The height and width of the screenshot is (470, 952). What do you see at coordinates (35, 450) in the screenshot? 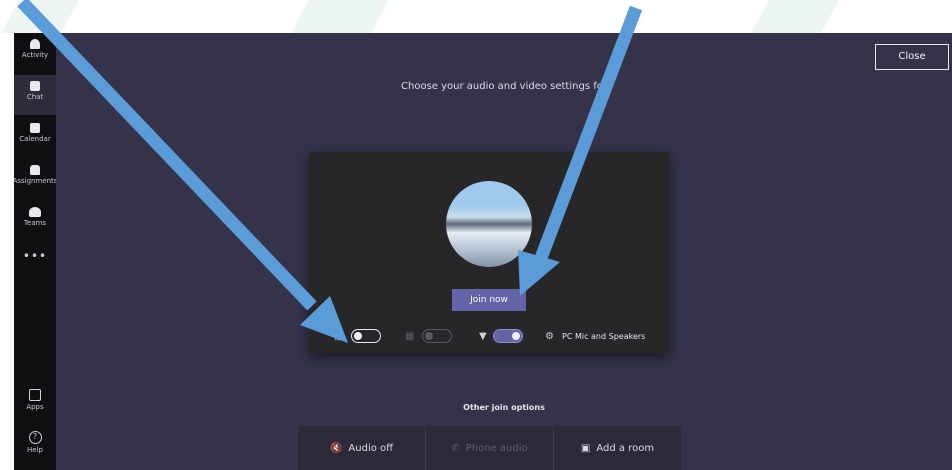
I see `rail-item-label: Help` at bounding box center [35, 450].